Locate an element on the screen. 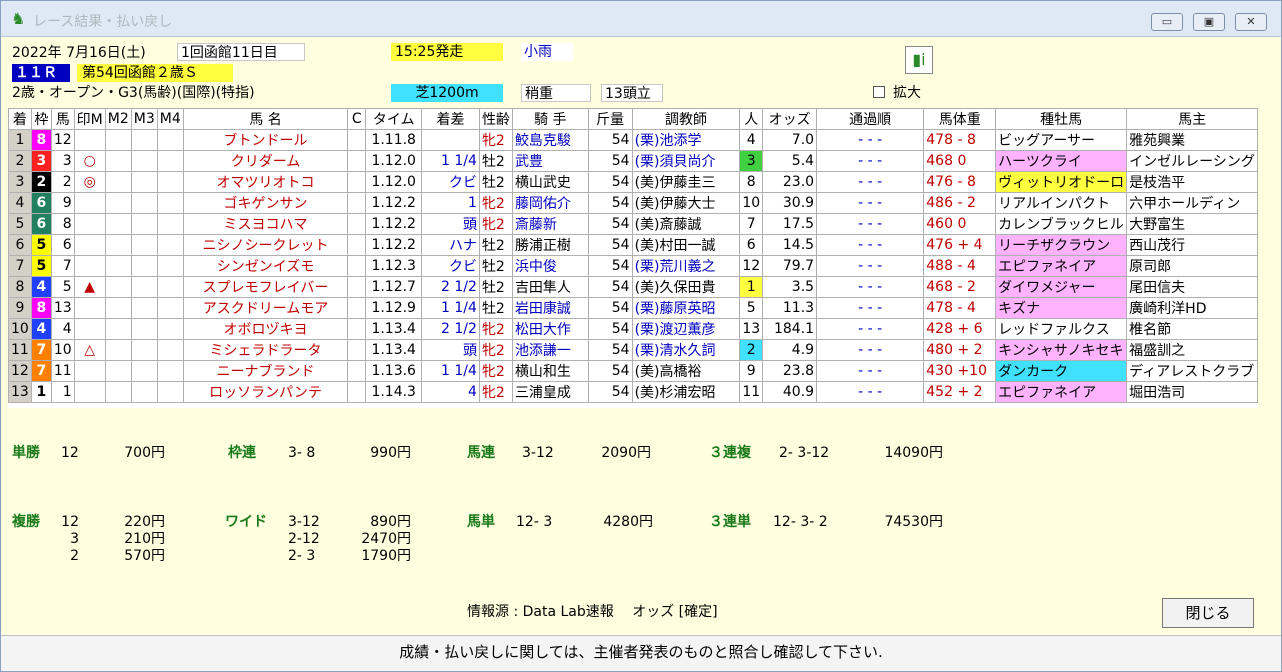  rank-cell: 6 is located at coordinates (20, 245).